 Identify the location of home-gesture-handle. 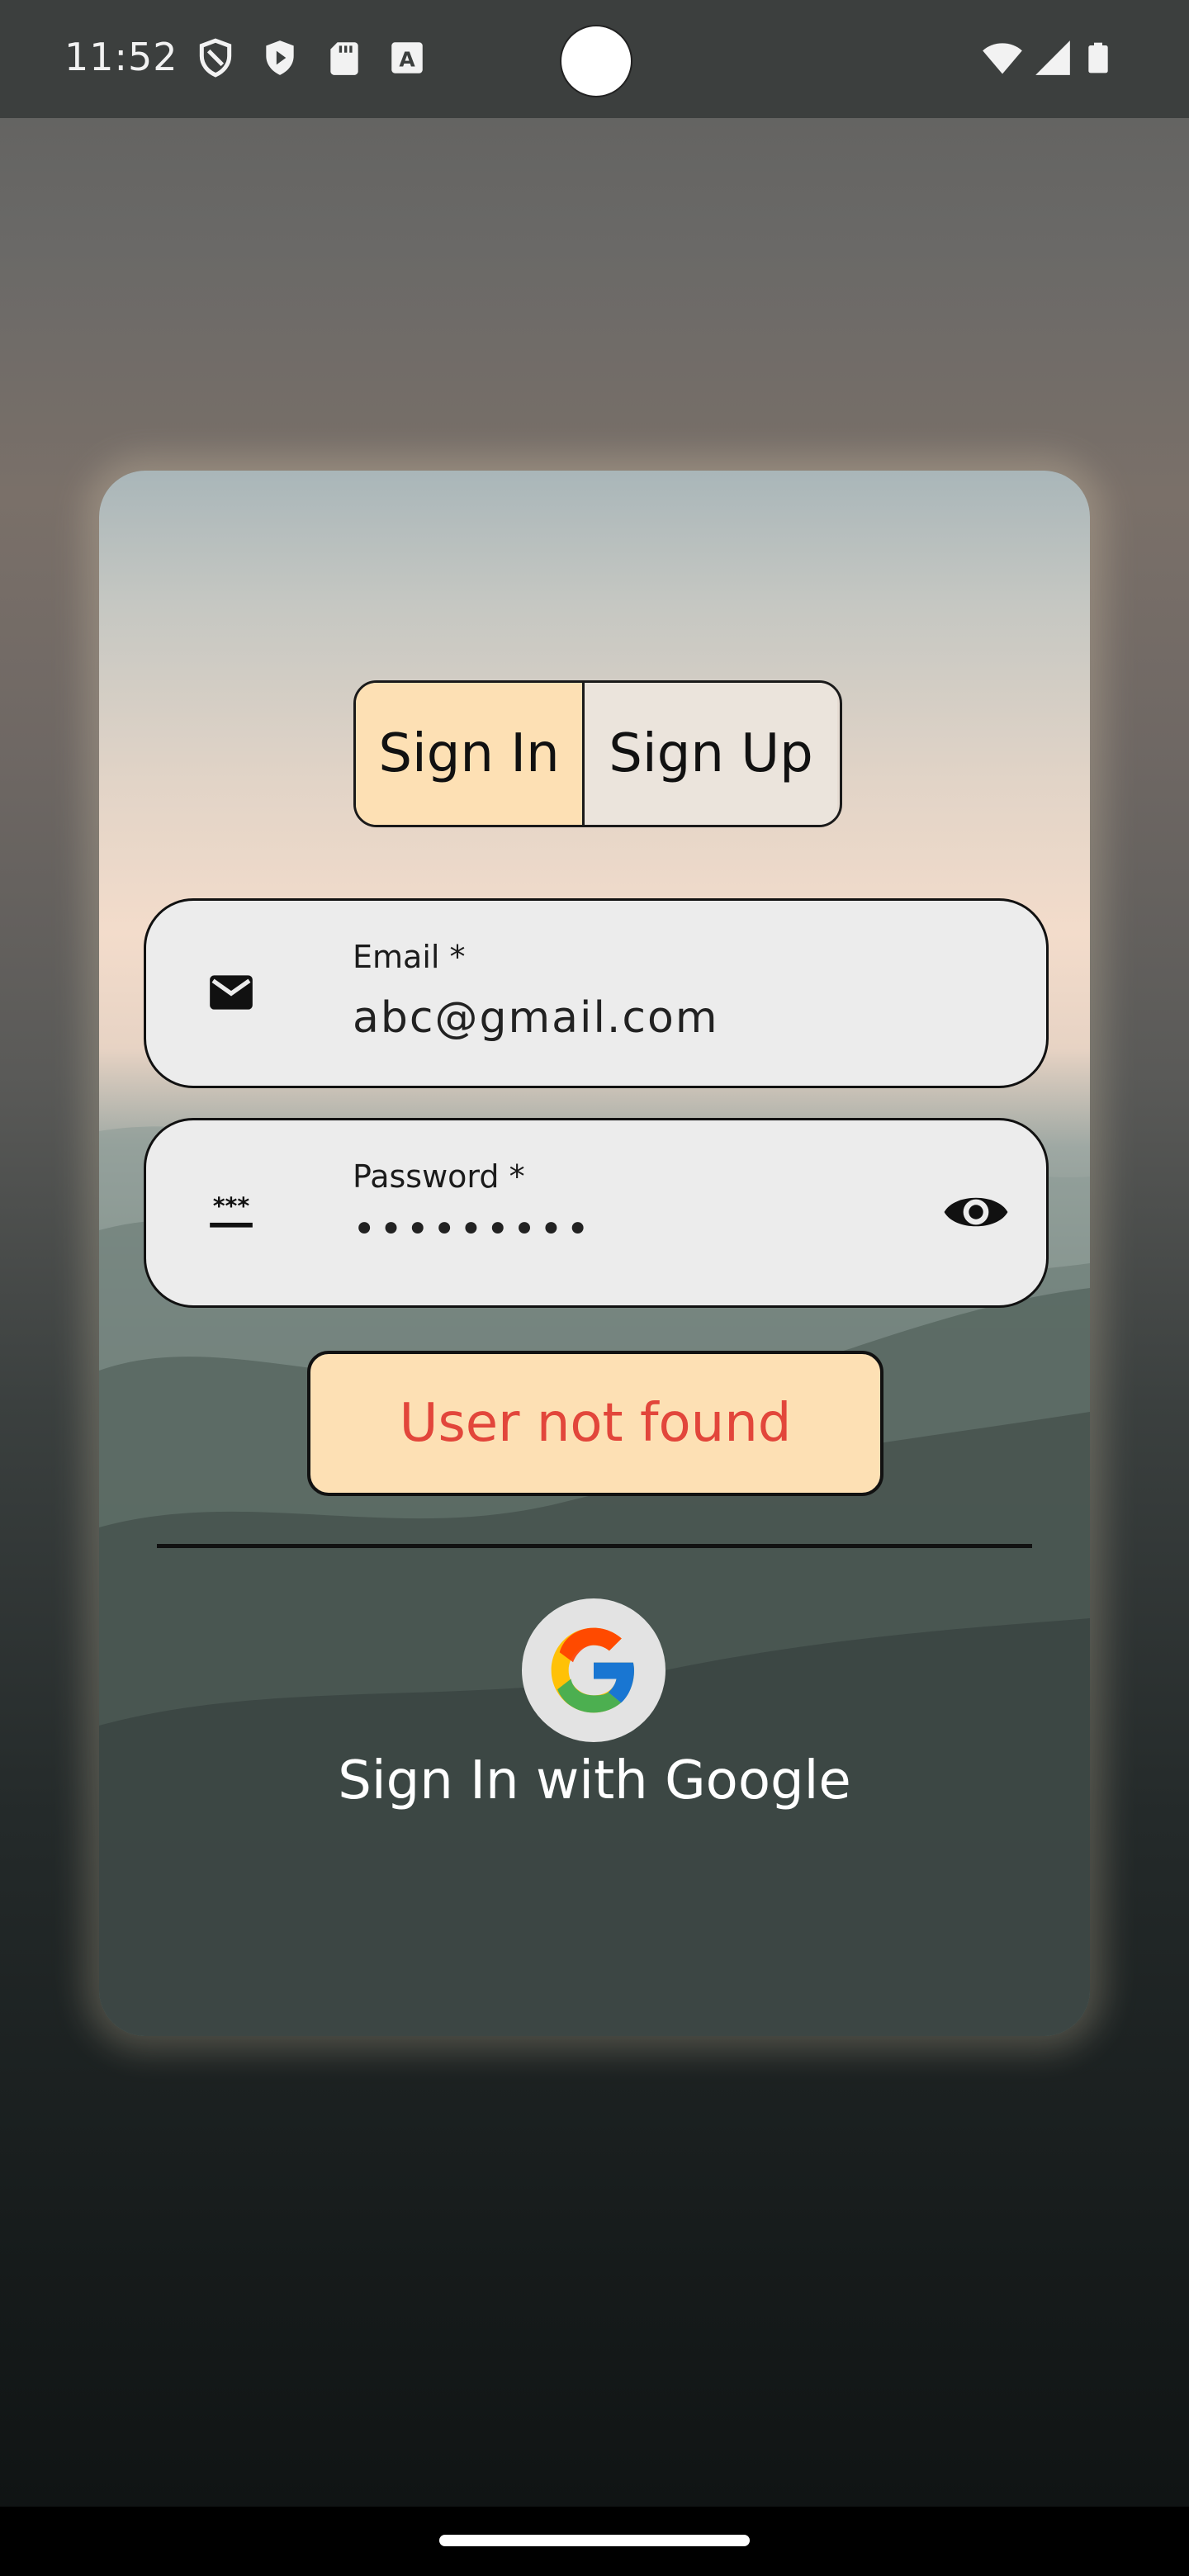
(594, 2540).